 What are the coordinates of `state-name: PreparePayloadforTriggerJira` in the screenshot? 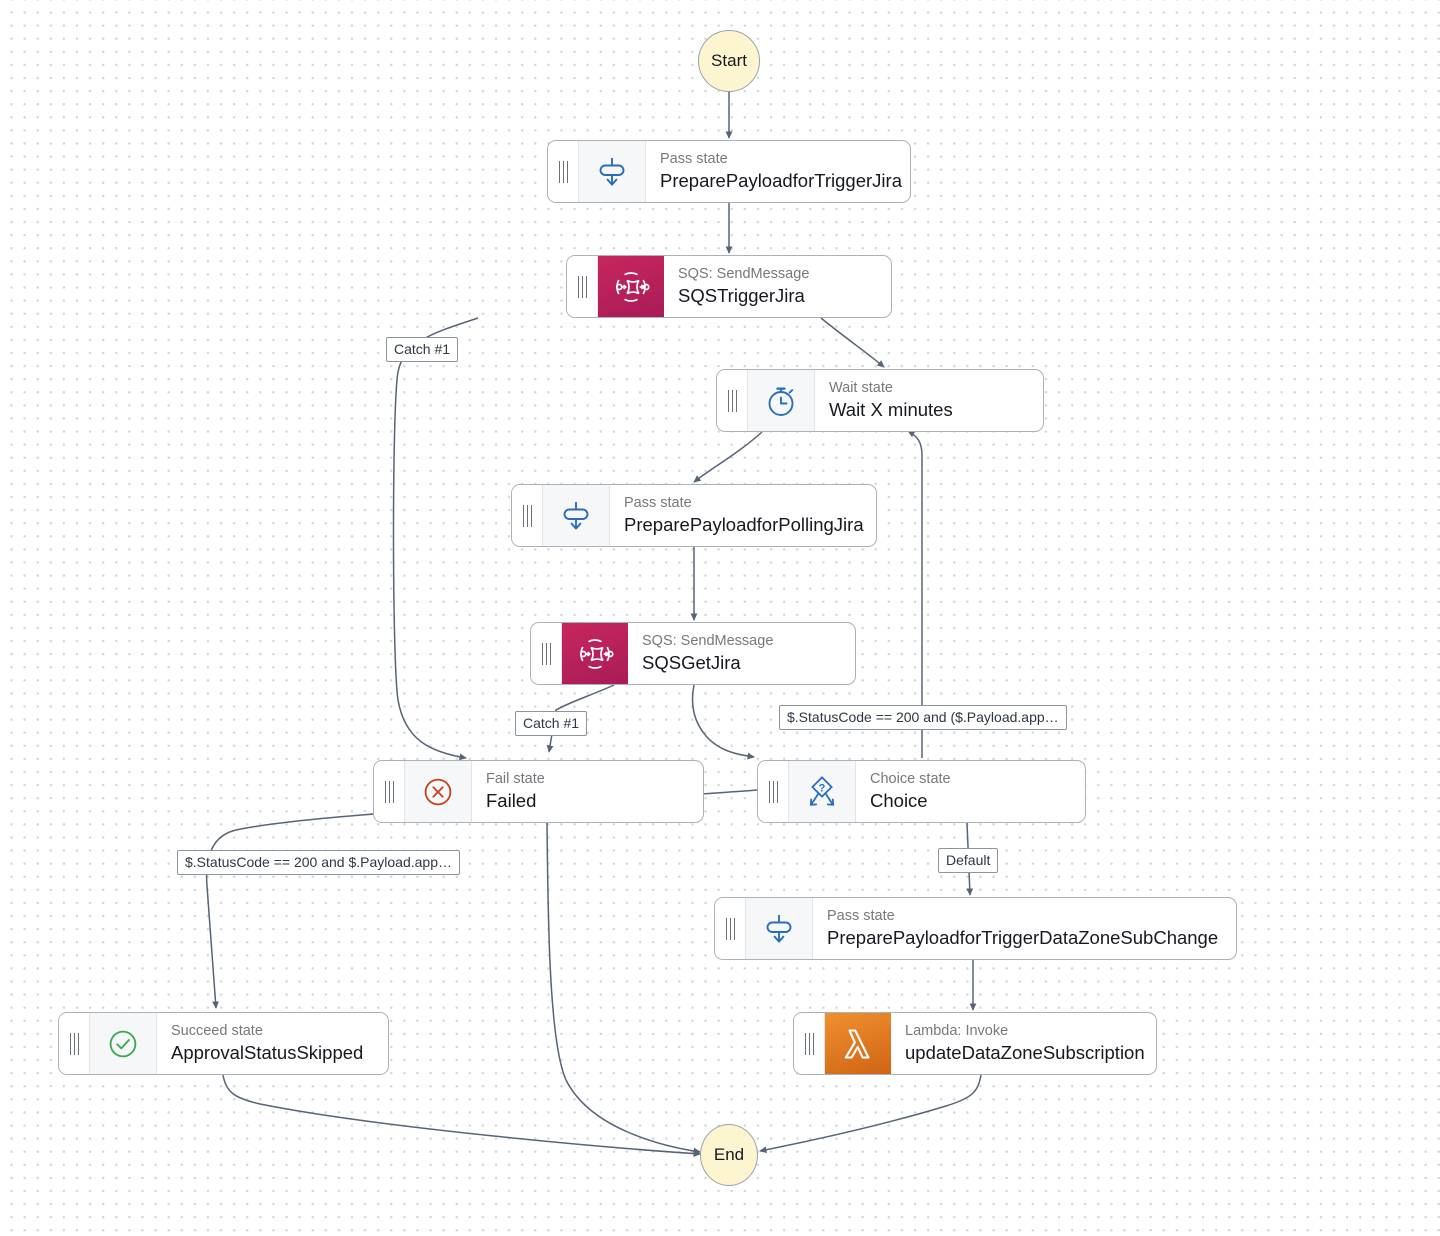 It's located at (781, 181).